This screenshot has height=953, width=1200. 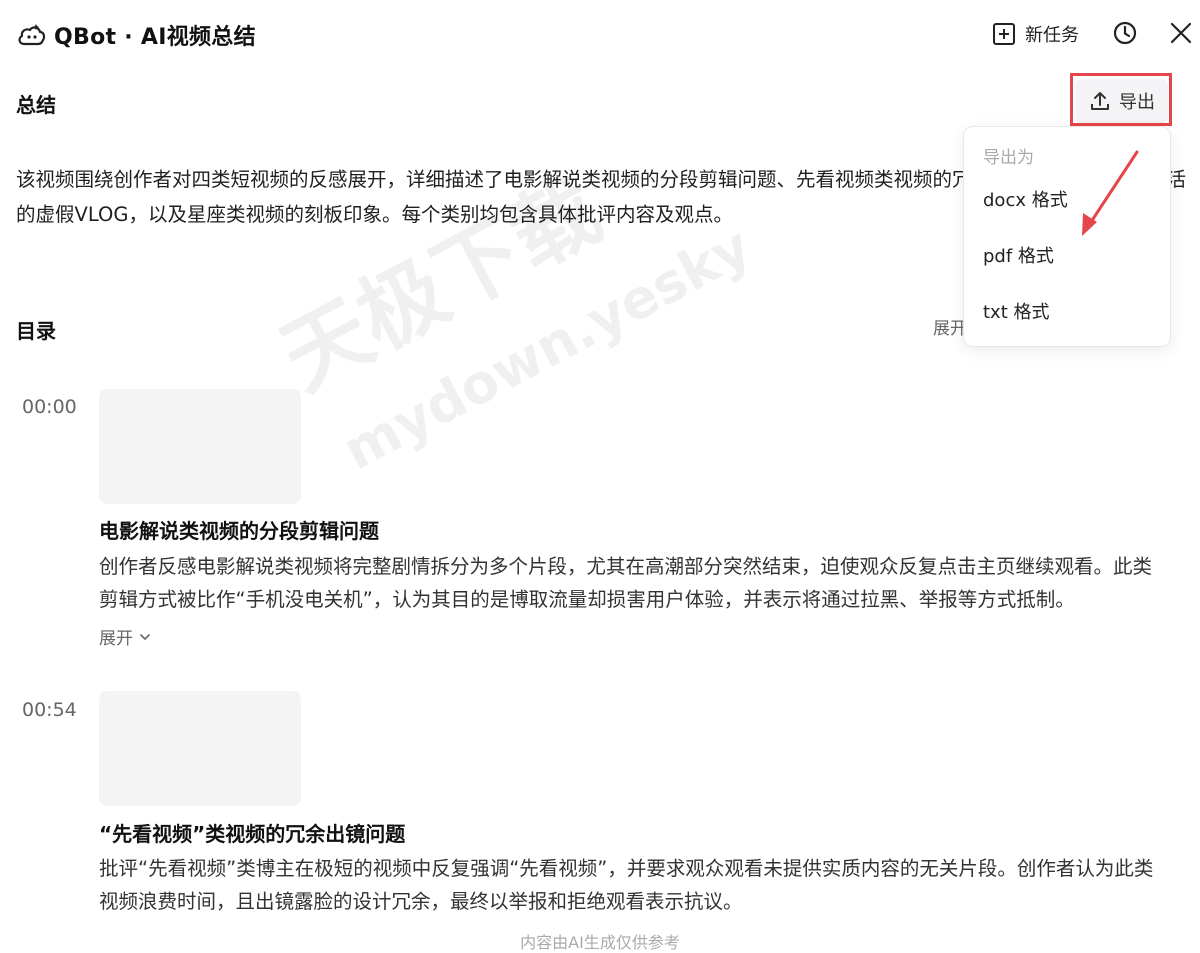 I want to click on brand: QBot · AI视频总结, so click(x=136, y=35).